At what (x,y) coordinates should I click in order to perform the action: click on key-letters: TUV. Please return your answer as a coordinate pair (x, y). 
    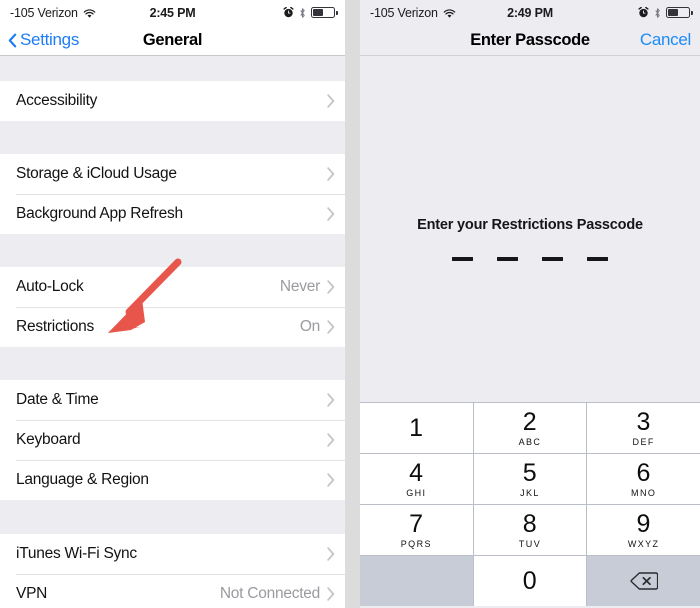
    Looking at the image, I should click on (530, 543).